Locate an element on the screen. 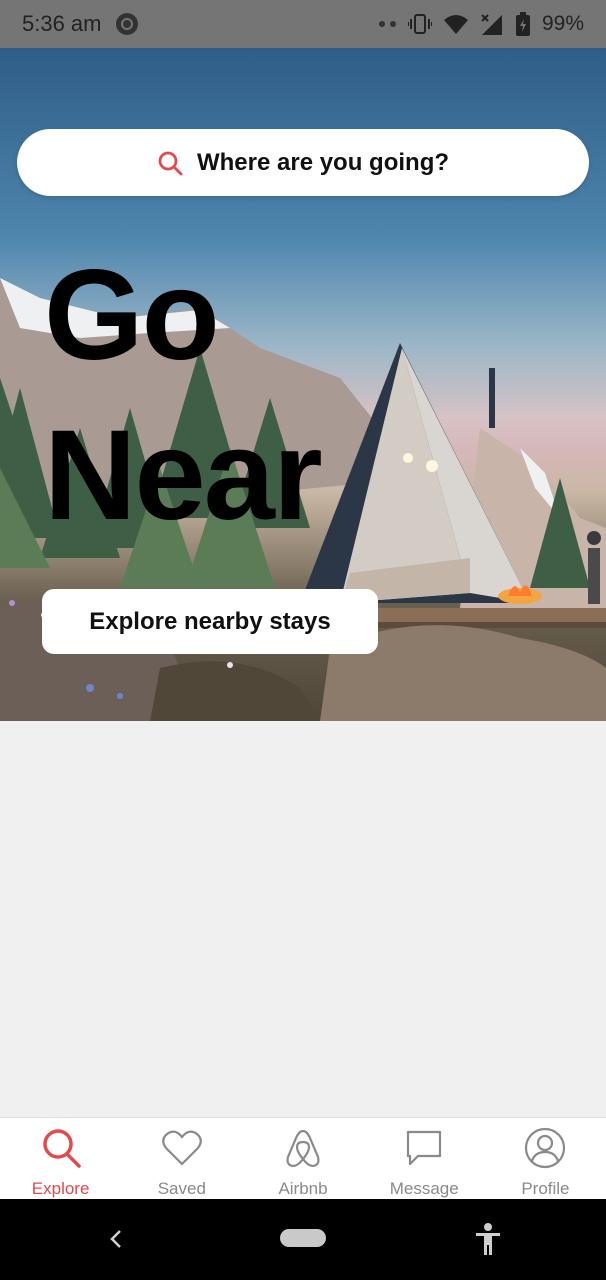 This screenshot has height=1280, width=606. nav-label-airbnb: Airbnb is located at coordinates (303, 1188).